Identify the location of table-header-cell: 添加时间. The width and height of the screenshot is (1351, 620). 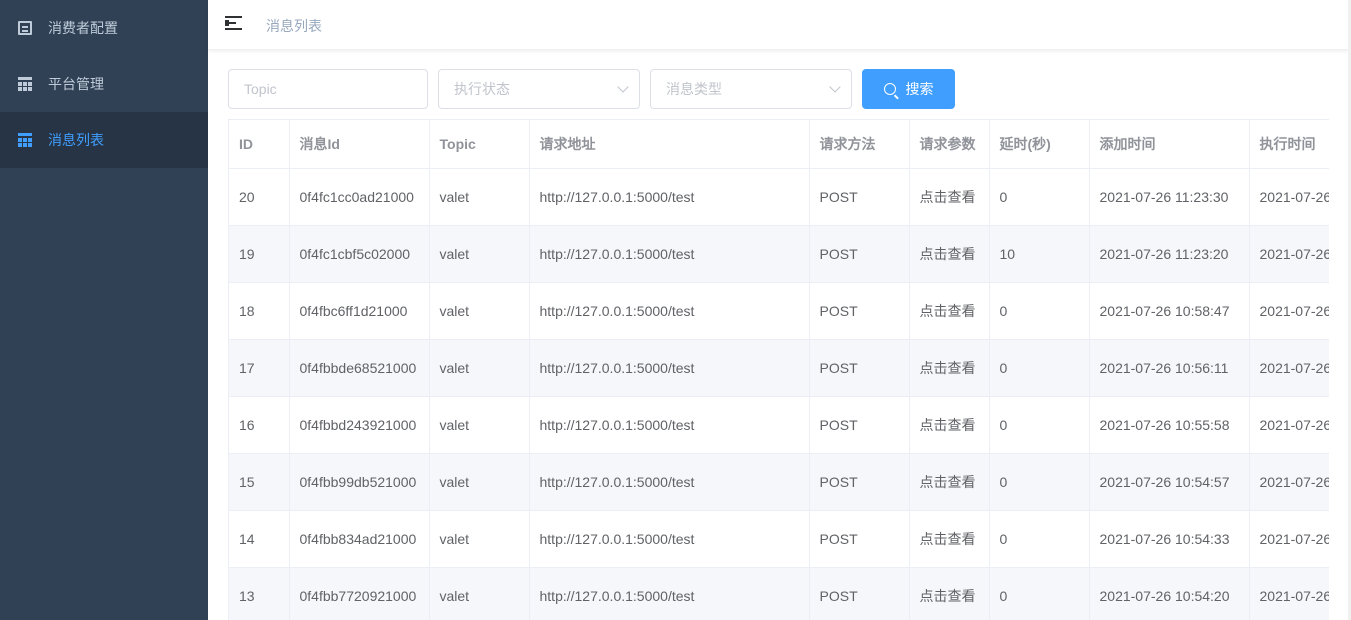
(1169, 144).